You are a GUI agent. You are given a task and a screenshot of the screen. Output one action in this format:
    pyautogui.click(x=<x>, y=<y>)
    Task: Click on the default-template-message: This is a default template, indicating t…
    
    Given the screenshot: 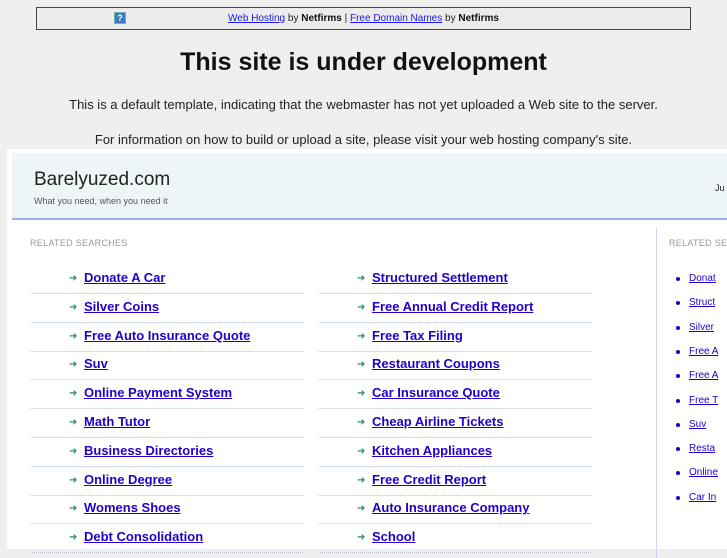 What is the action you would take?
    pyautogui.click(x=363, y=104)
    